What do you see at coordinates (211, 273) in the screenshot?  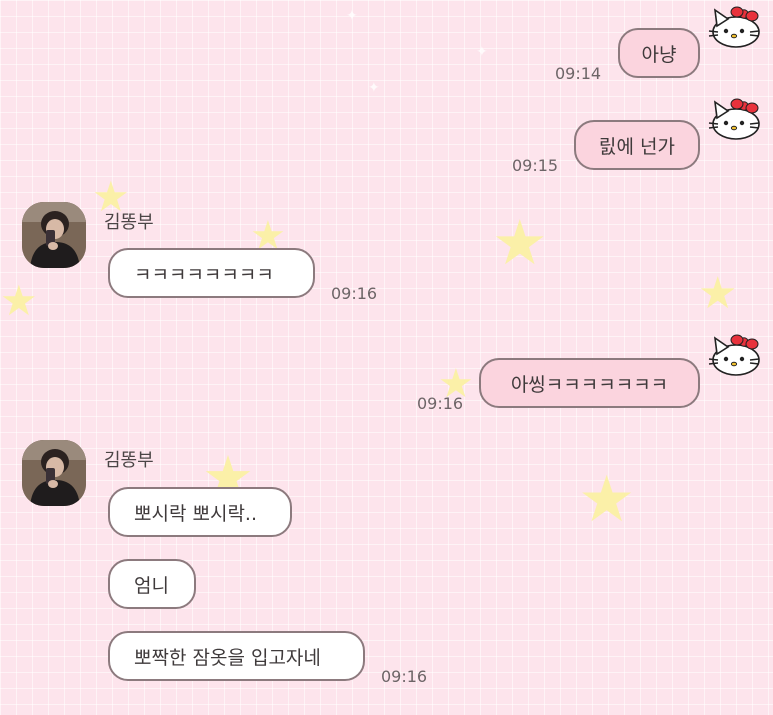 I see `message-bubble-received: ㅋㅋㅋㅋㅋㅋㅋㅋ` at bounding box center [211, 273].